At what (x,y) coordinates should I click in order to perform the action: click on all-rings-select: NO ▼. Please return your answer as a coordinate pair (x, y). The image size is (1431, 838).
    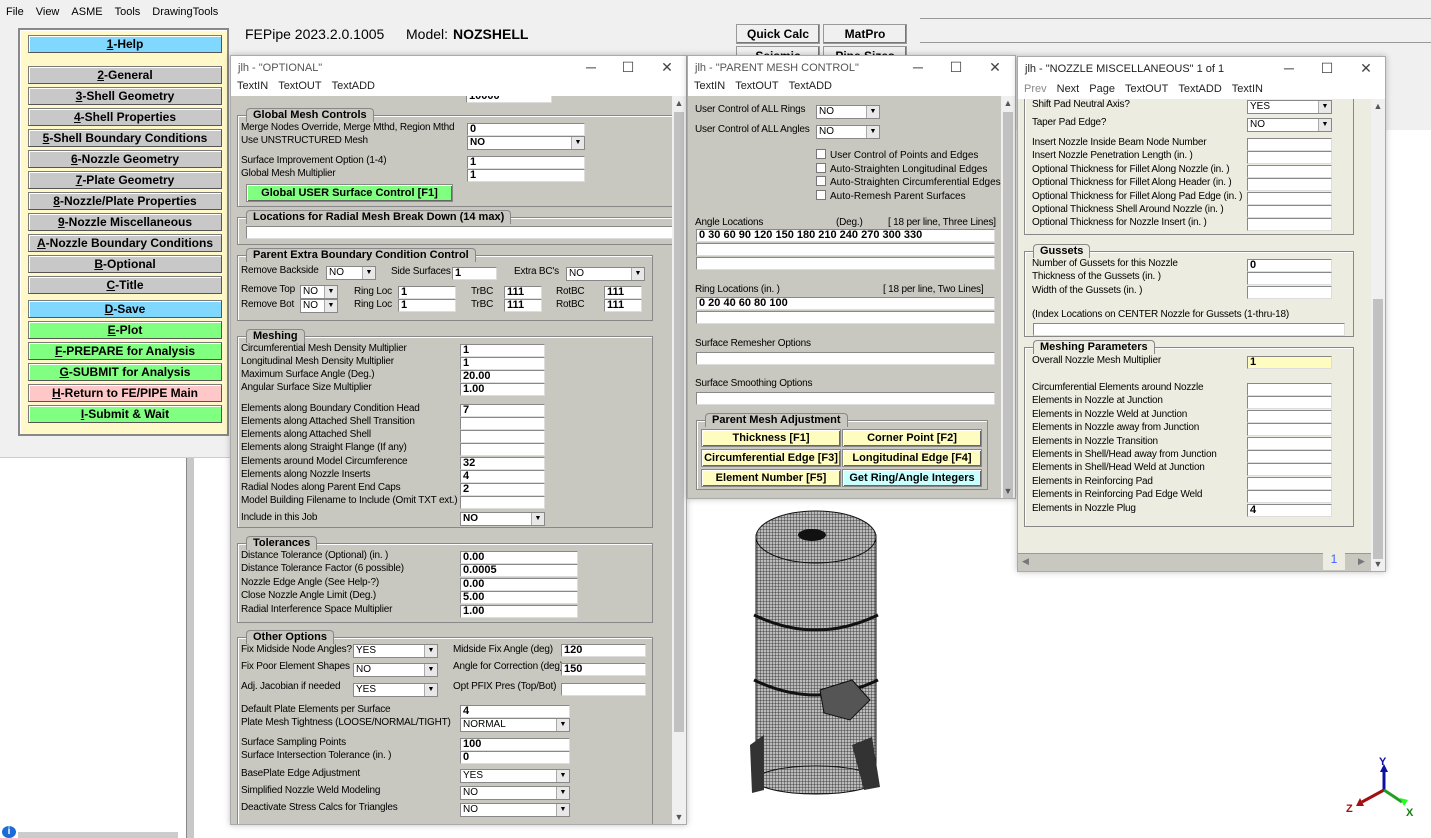
    Looking at the image, I should click on (848, 112).